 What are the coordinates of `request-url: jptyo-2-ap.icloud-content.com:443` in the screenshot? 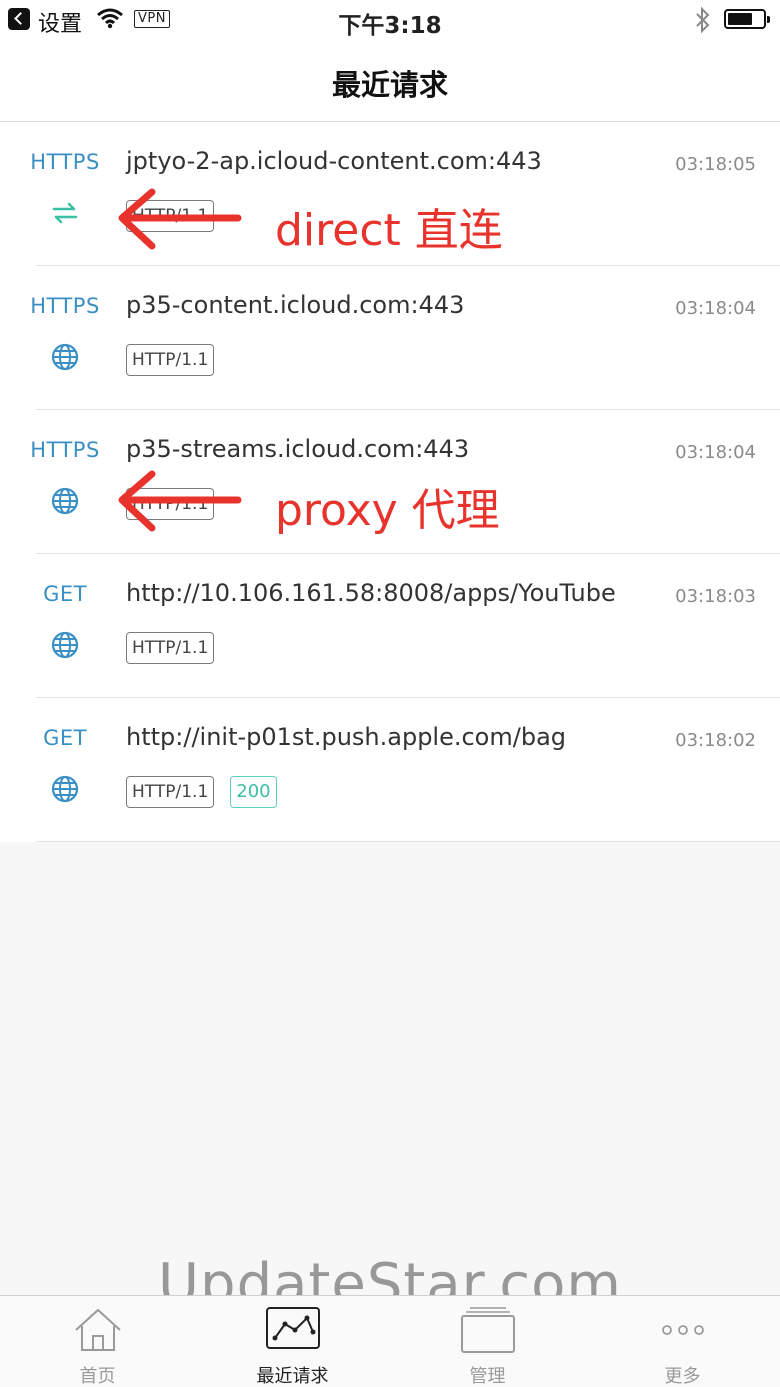 It's located at (334, 161).